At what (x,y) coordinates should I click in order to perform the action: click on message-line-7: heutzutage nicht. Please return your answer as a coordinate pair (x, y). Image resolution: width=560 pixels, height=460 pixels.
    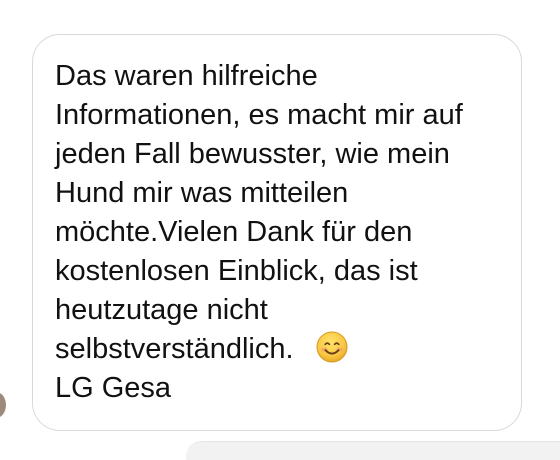
    Looking at the image, I should click on (161, 310).